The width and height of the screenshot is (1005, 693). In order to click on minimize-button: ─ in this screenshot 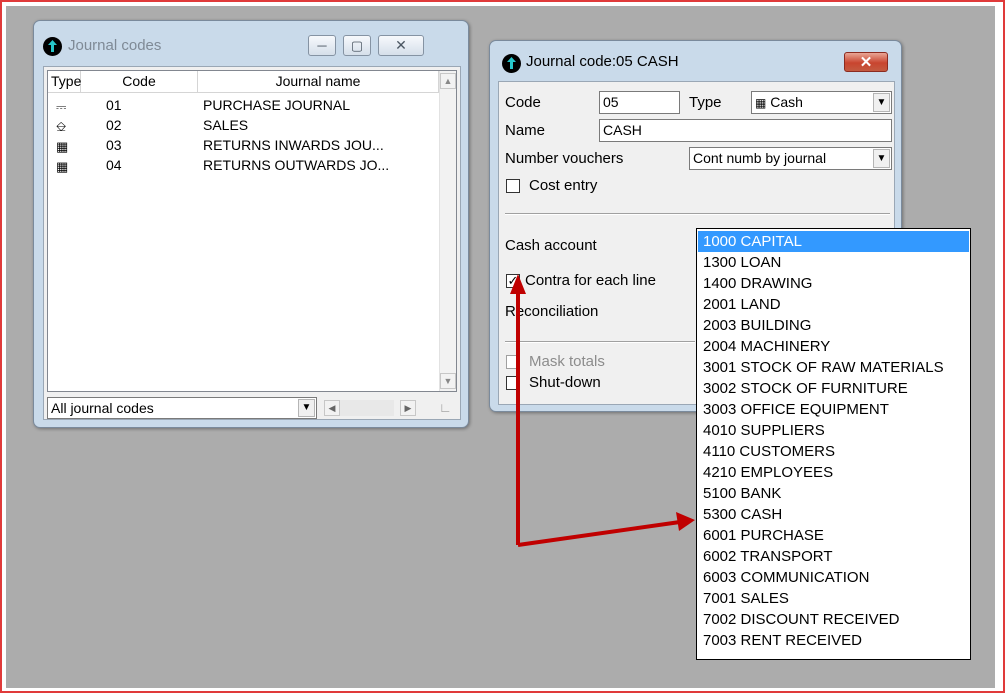, I will do `click(322, 45)`.